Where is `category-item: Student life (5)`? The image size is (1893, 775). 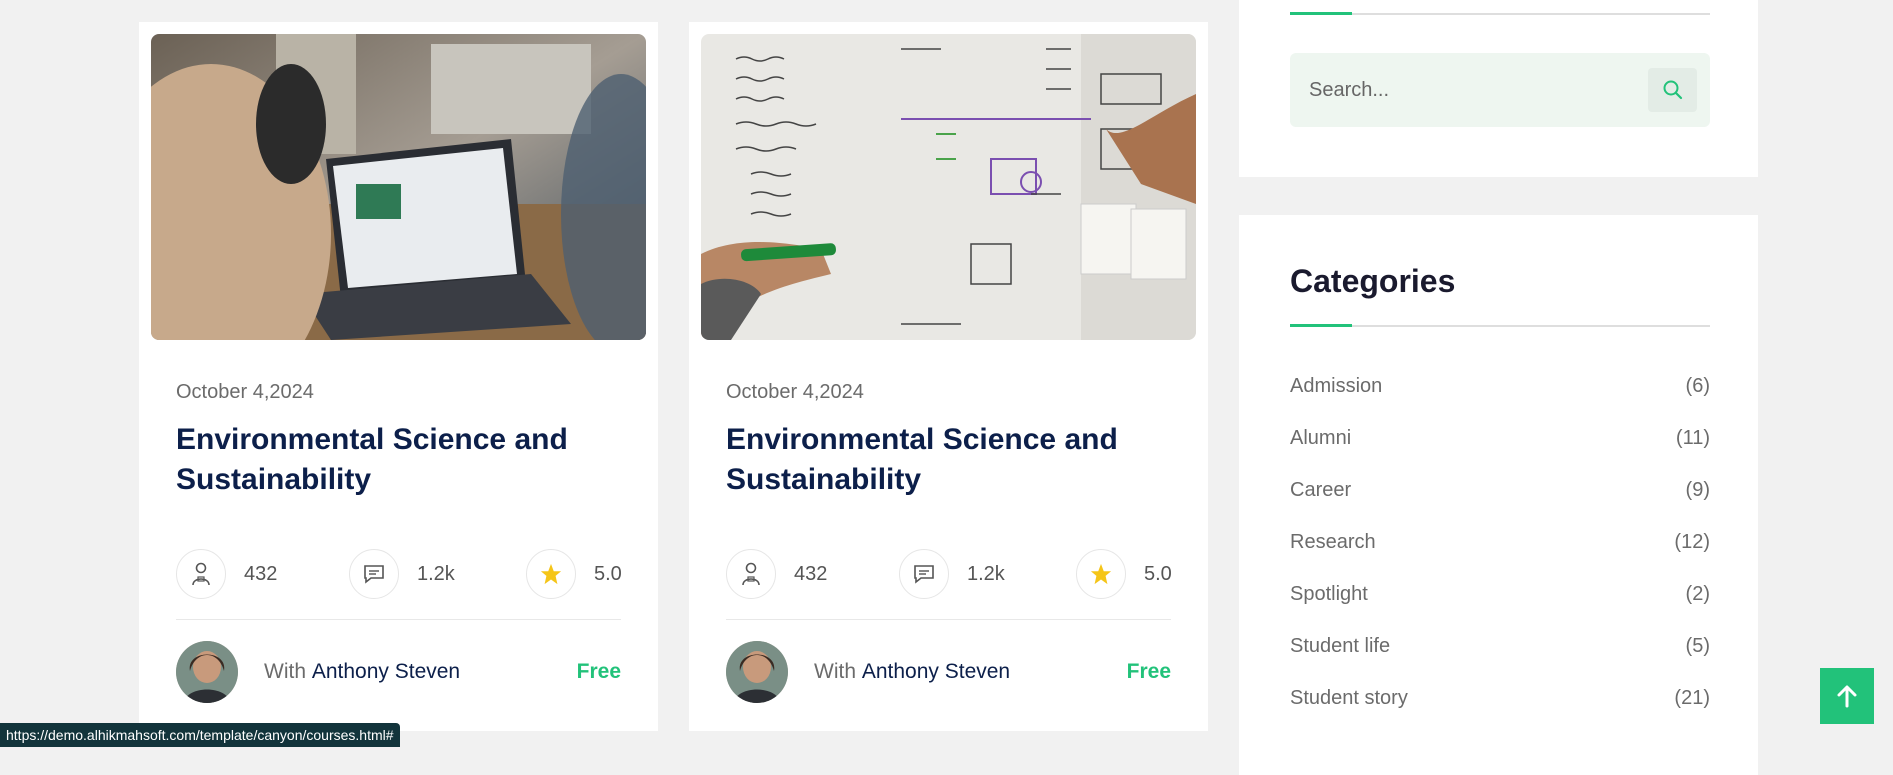 category-item: Student life (5) is located at coordinates (1500, 661).